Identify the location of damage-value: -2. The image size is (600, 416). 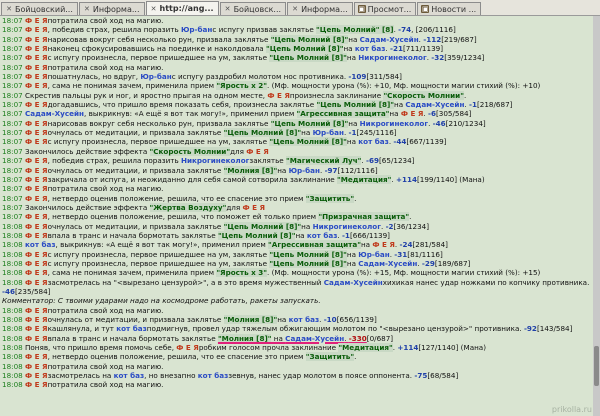
(389, 226).